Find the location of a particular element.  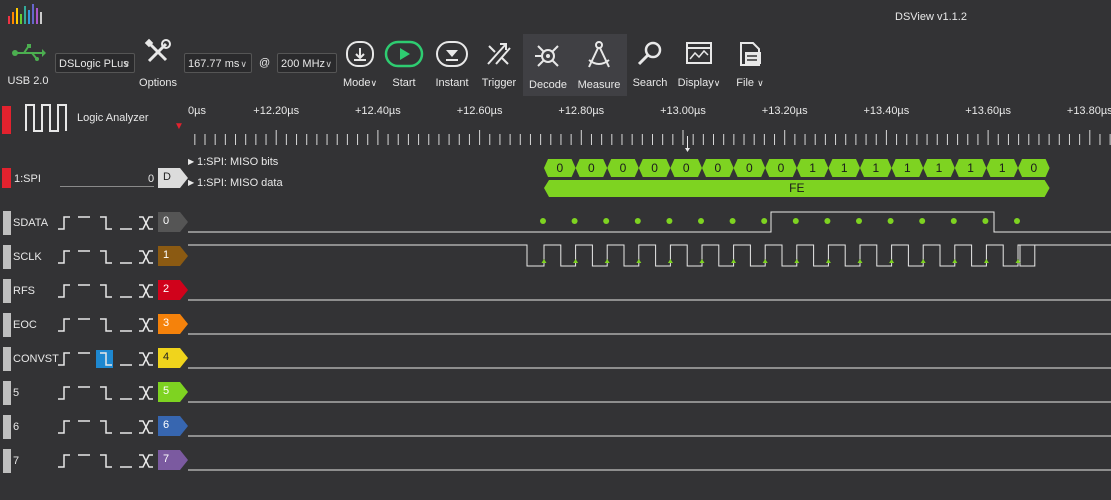

trigger-button: Trigger is located at coordinates (499, 64).